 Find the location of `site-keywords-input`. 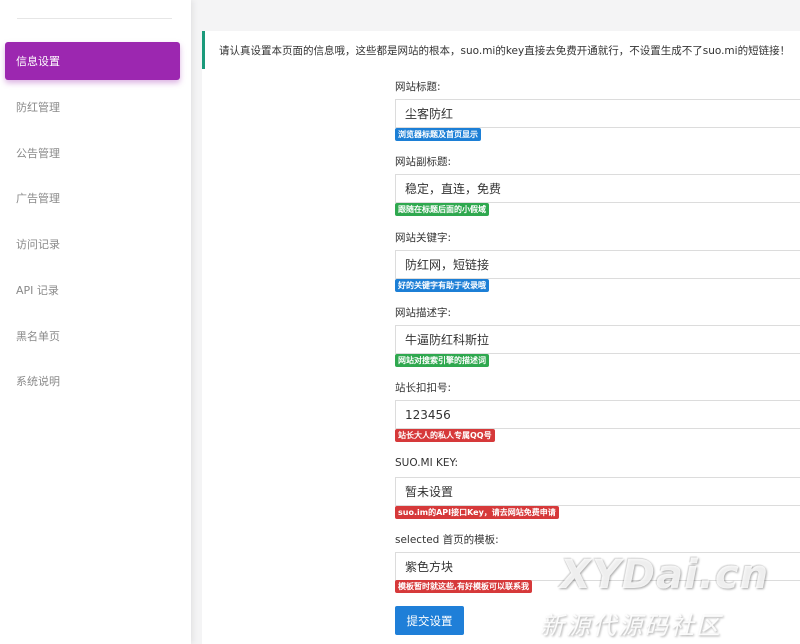

site-keywords-input is located at coordinates (597, 264).